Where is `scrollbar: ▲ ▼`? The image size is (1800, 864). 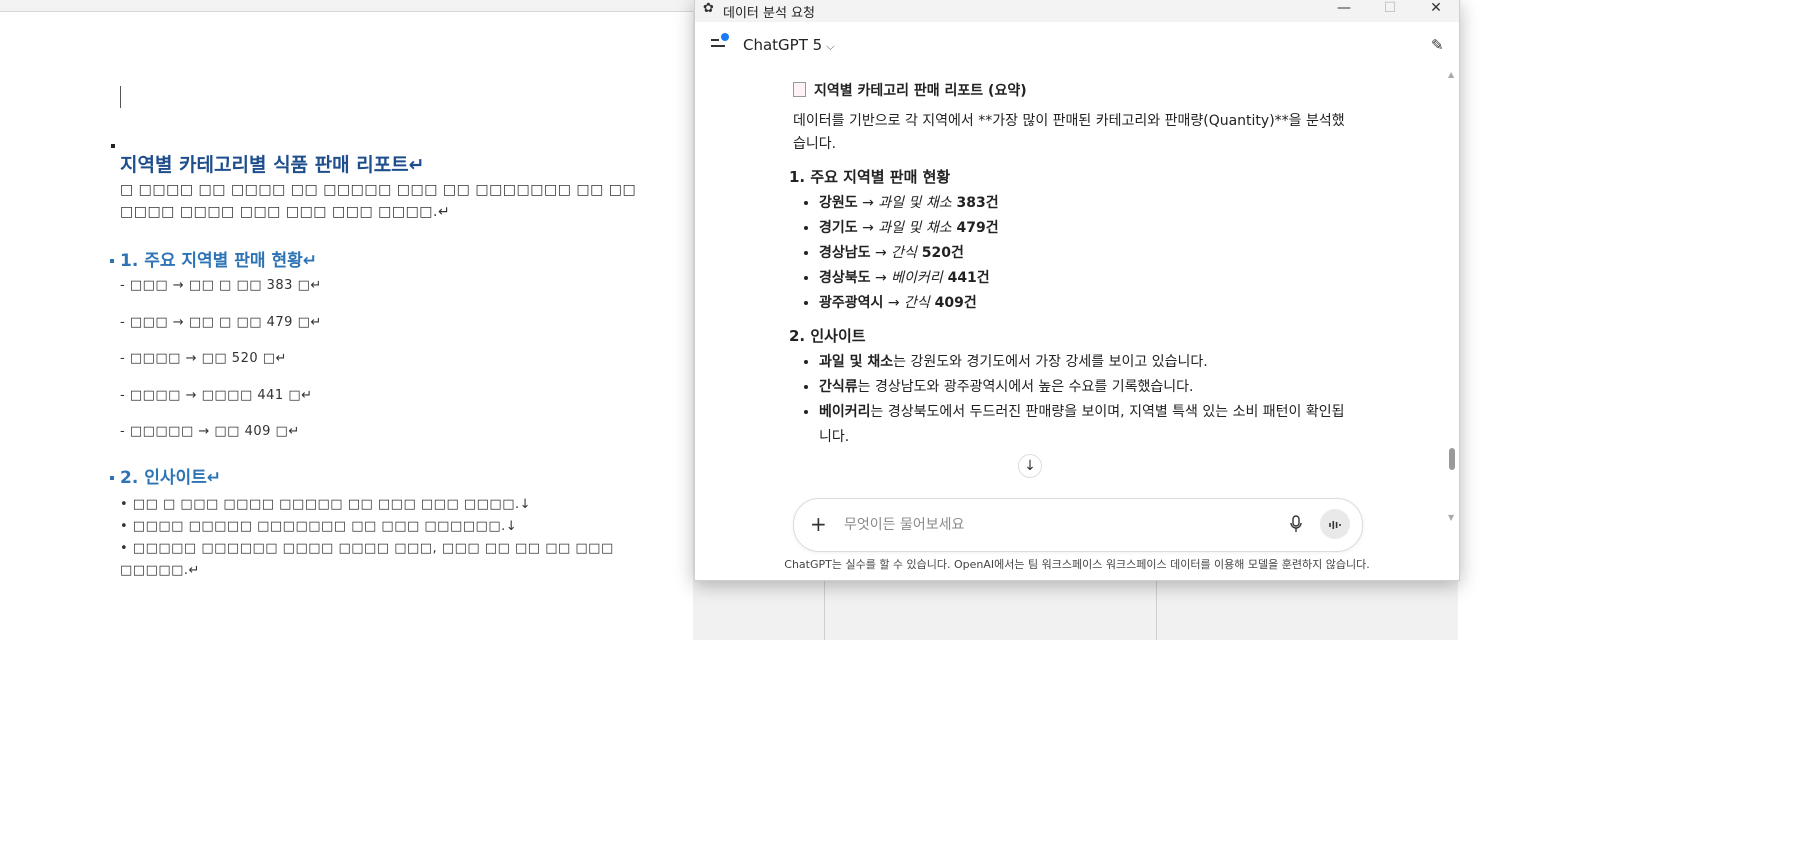
scrollbar: ▲ ▼ is located at coordinates (1452, 296).